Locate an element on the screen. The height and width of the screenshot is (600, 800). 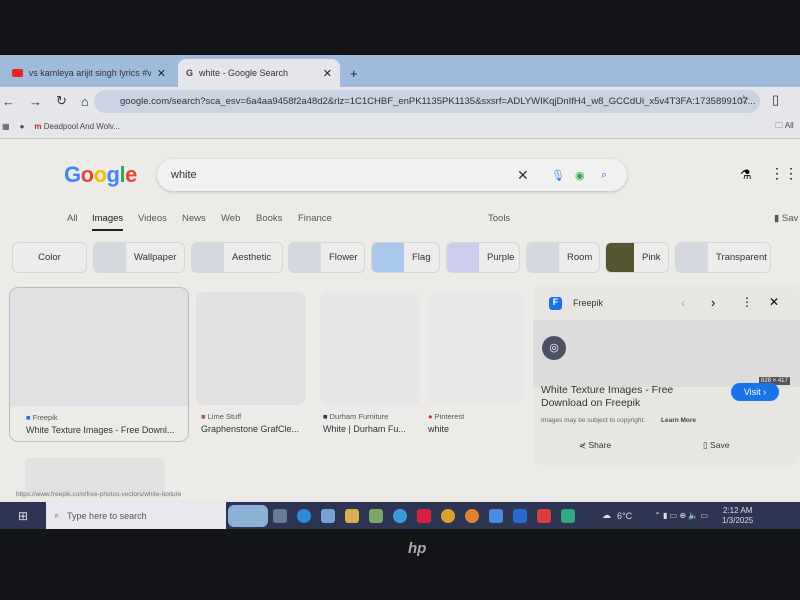
vscode-icon is located at coordinates (520, 515).